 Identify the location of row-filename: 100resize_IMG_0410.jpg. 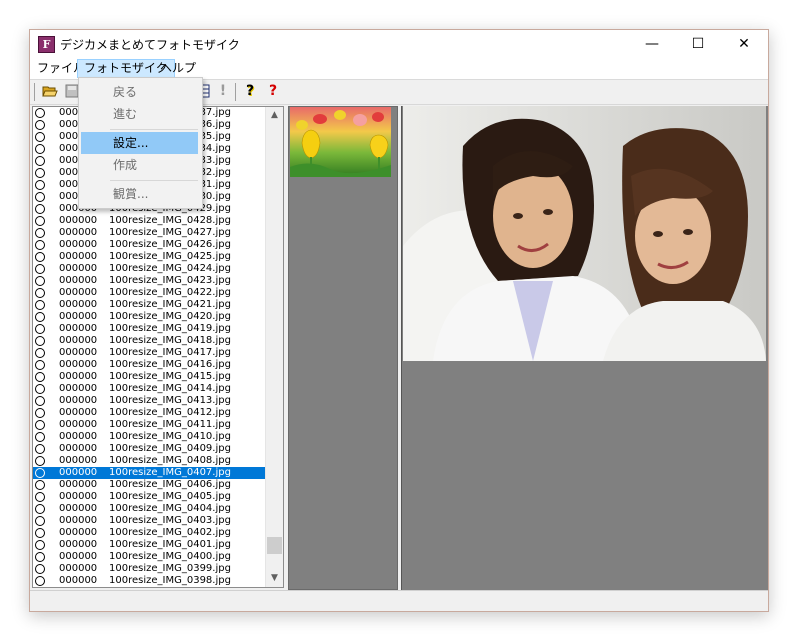
(170, 436).